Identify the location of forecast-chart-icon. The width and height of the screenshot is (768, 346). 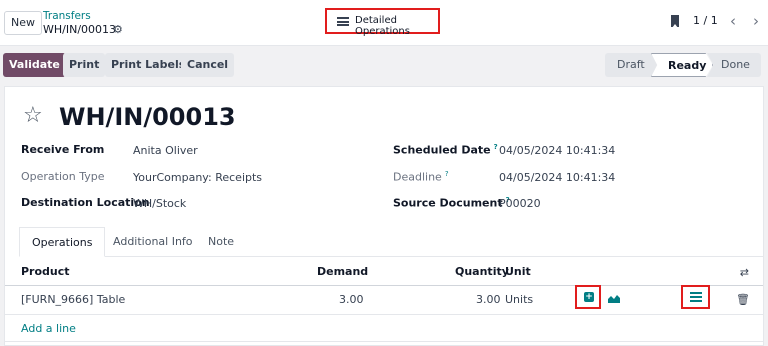
(614, 298).